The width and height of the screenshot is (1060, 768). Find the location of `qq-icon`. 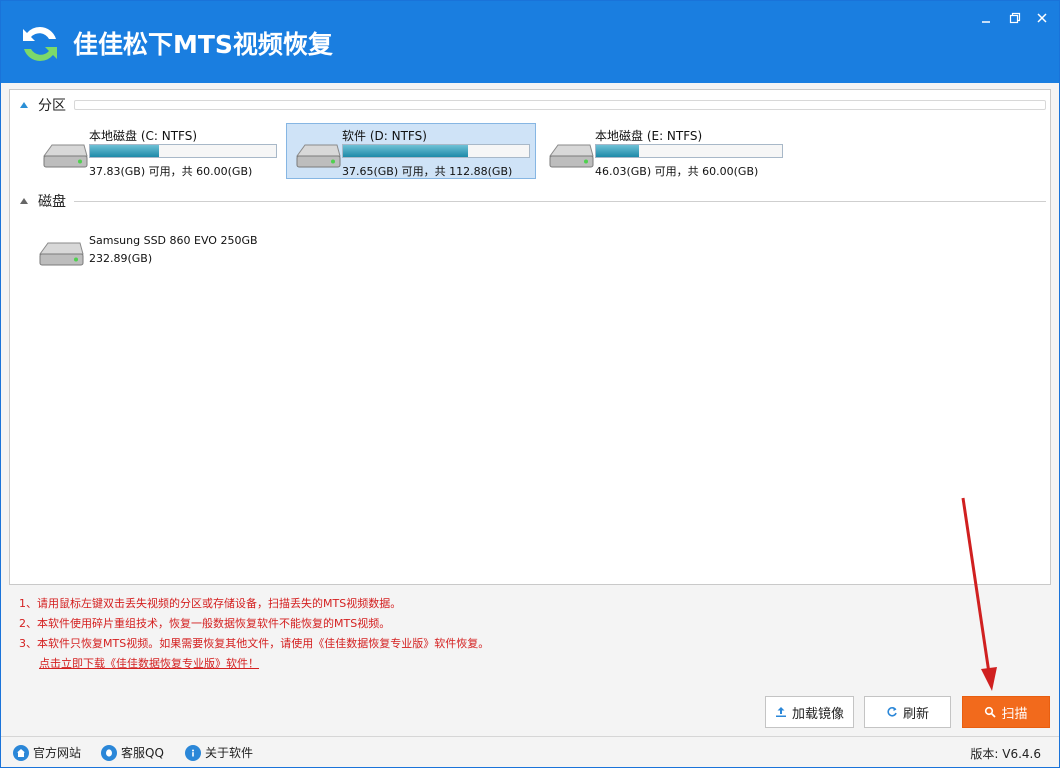

qq-icon is located at coordinates (109, 752).